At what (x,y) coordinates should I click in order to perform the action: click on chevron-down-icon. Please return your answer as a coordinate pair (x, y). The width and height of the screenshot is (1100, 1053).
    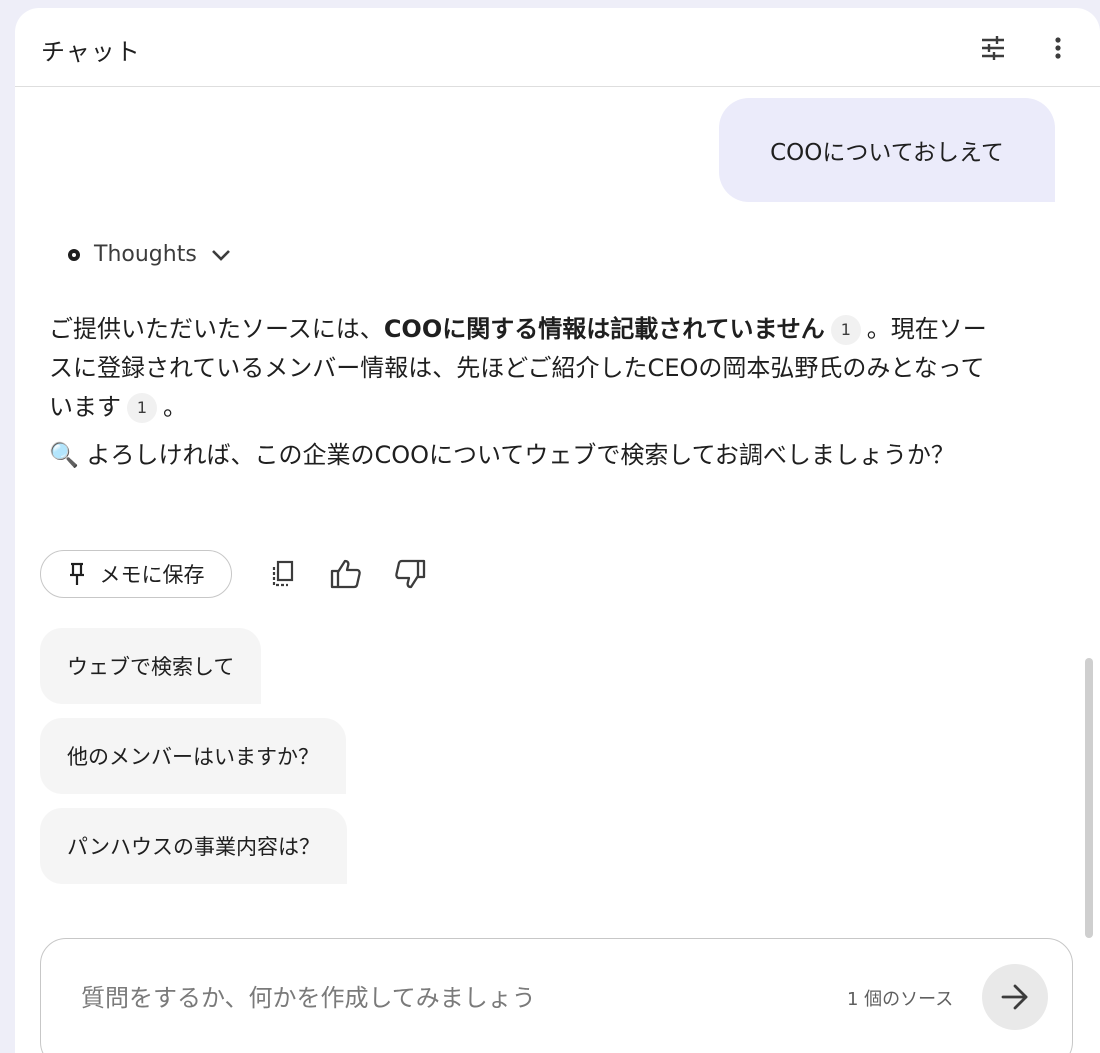
    Looking at the image, I should click on (220, 255).